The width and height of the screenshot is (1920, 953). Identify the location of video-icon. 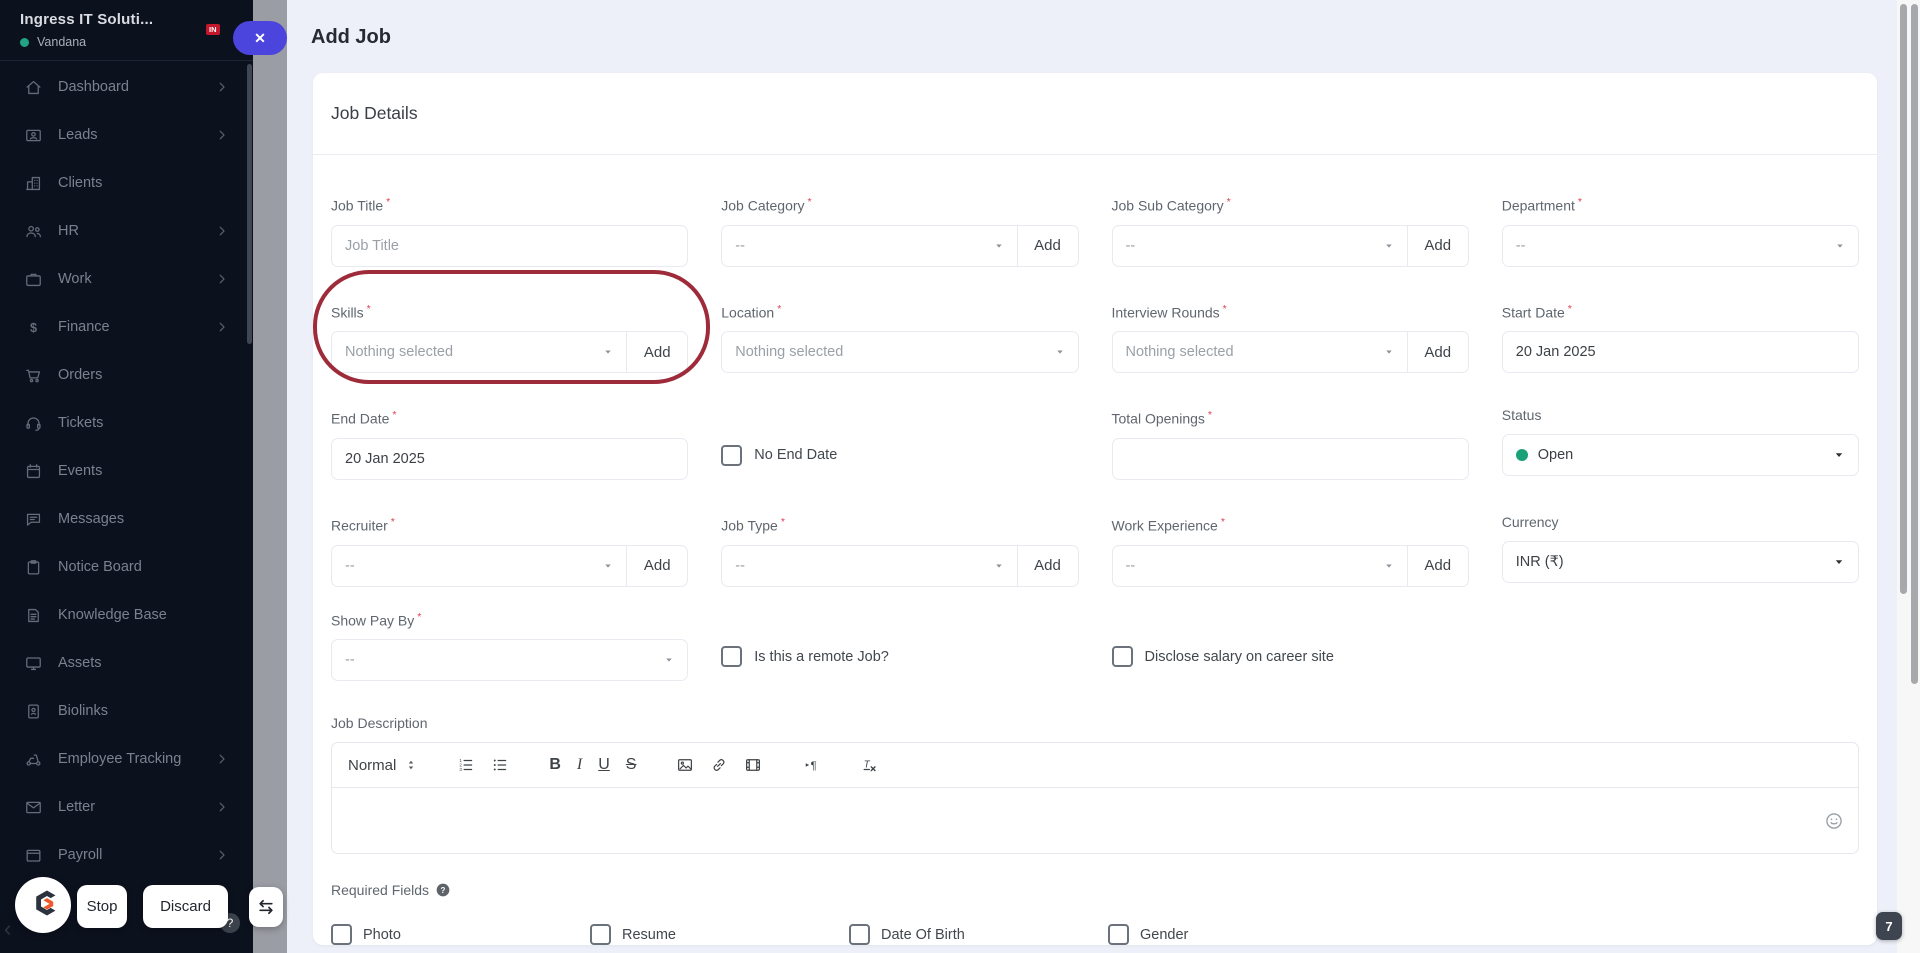
(753, 765).